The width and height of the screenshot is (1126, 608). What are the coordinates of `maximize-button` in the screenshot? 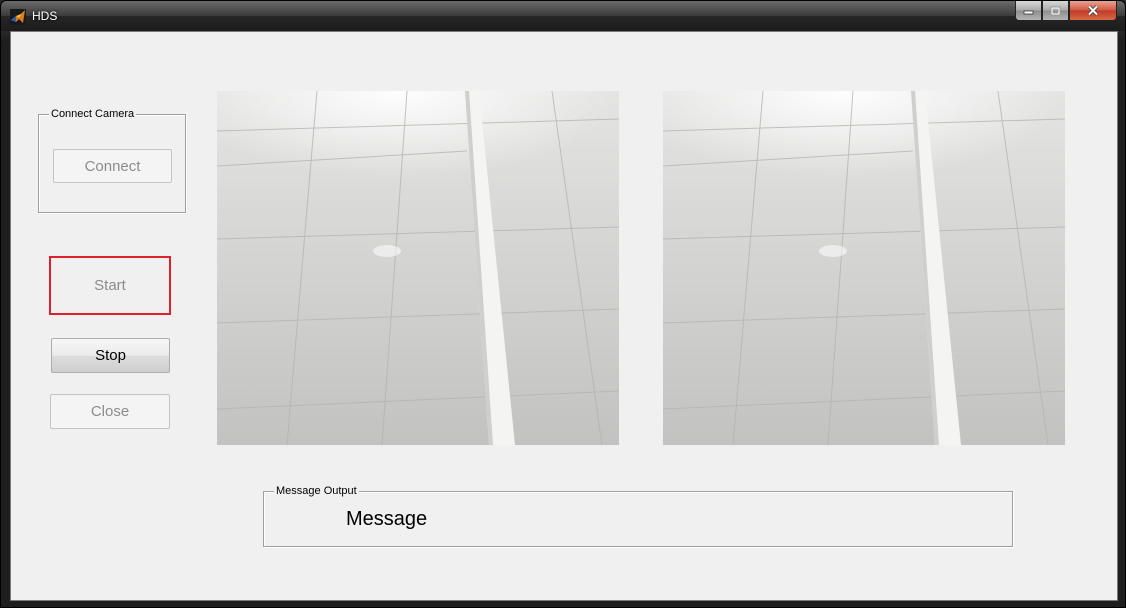 It's located at (1055, 11).